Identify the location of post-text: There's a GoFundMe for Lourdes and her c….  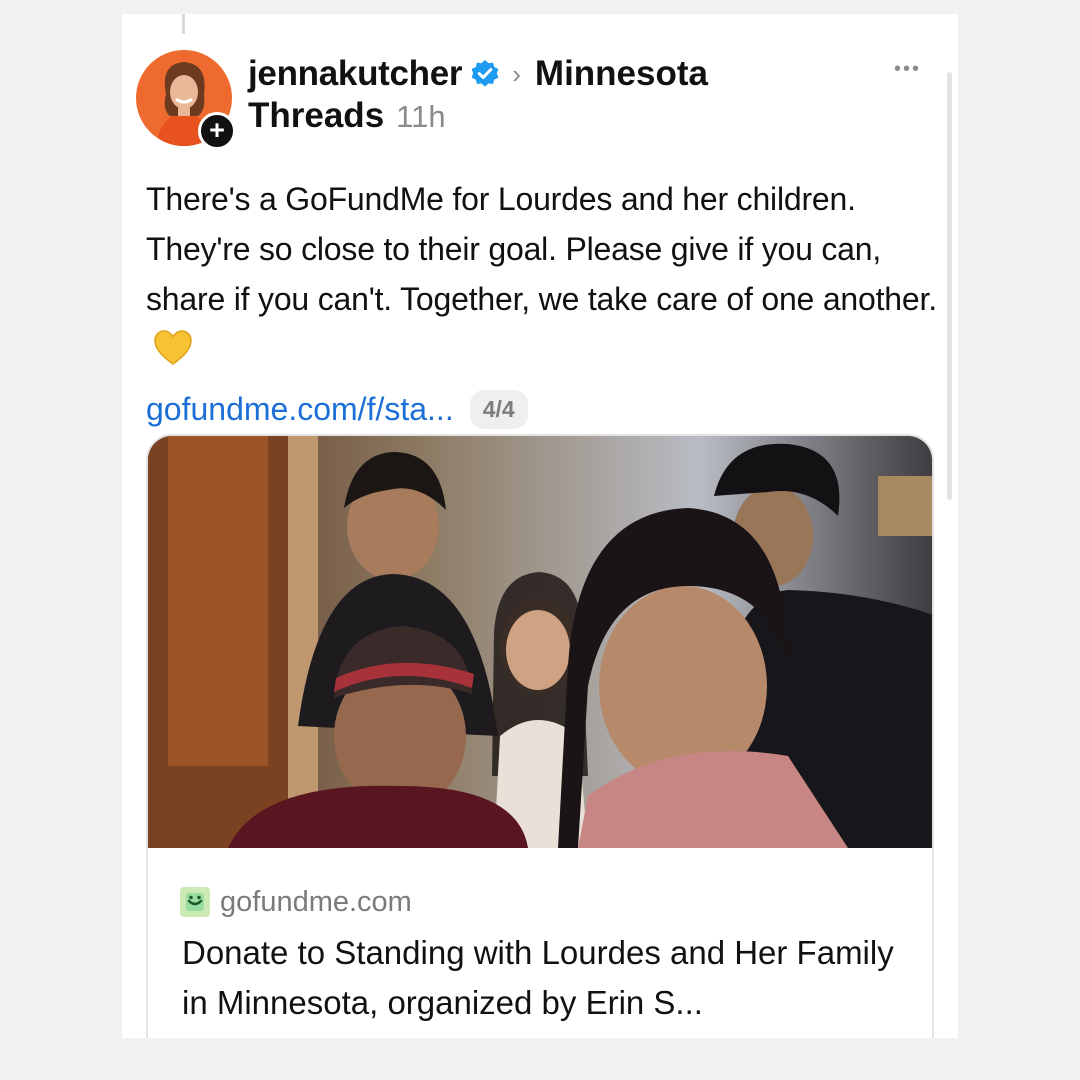
(541, 249).